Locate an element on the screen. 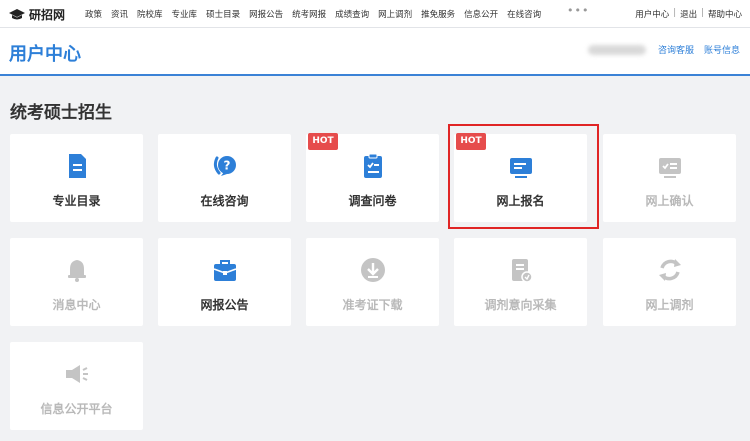  card-registration-notice: 网报公告 is located at coordinates (224, 282).